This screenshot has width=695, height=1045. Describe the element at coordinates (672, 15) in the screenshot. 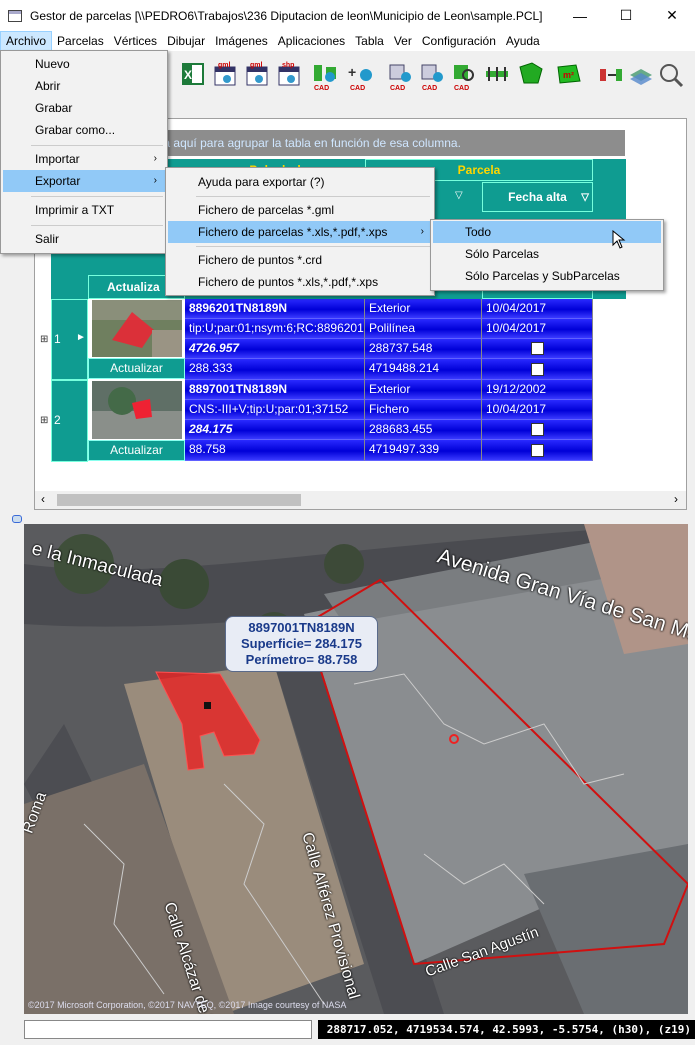

I see `close-button: ✕` at that location.